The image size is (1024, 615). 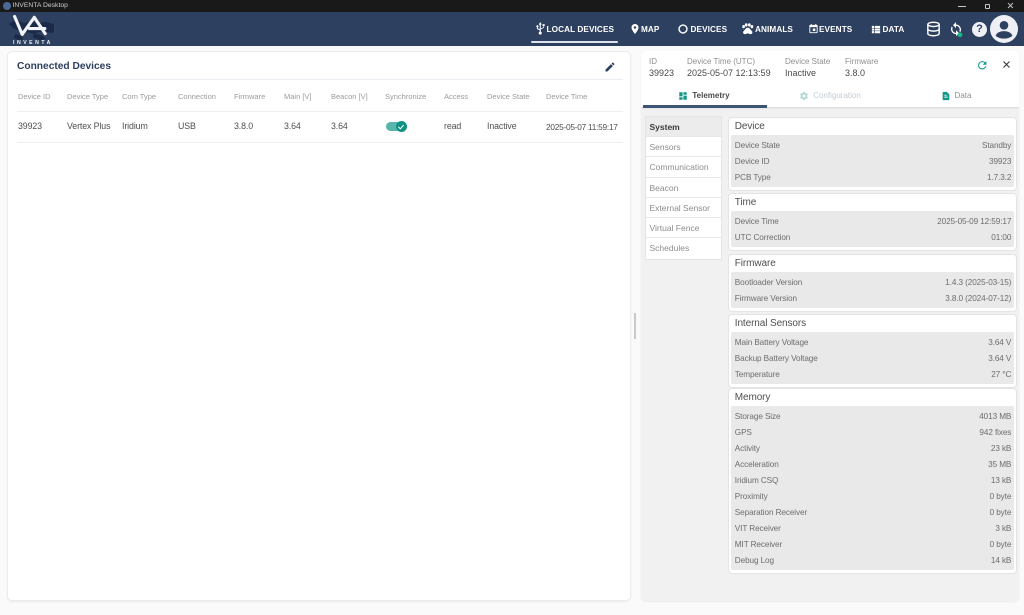 I want to click on svg-text: INVENTA, so click(x=33, y=43).